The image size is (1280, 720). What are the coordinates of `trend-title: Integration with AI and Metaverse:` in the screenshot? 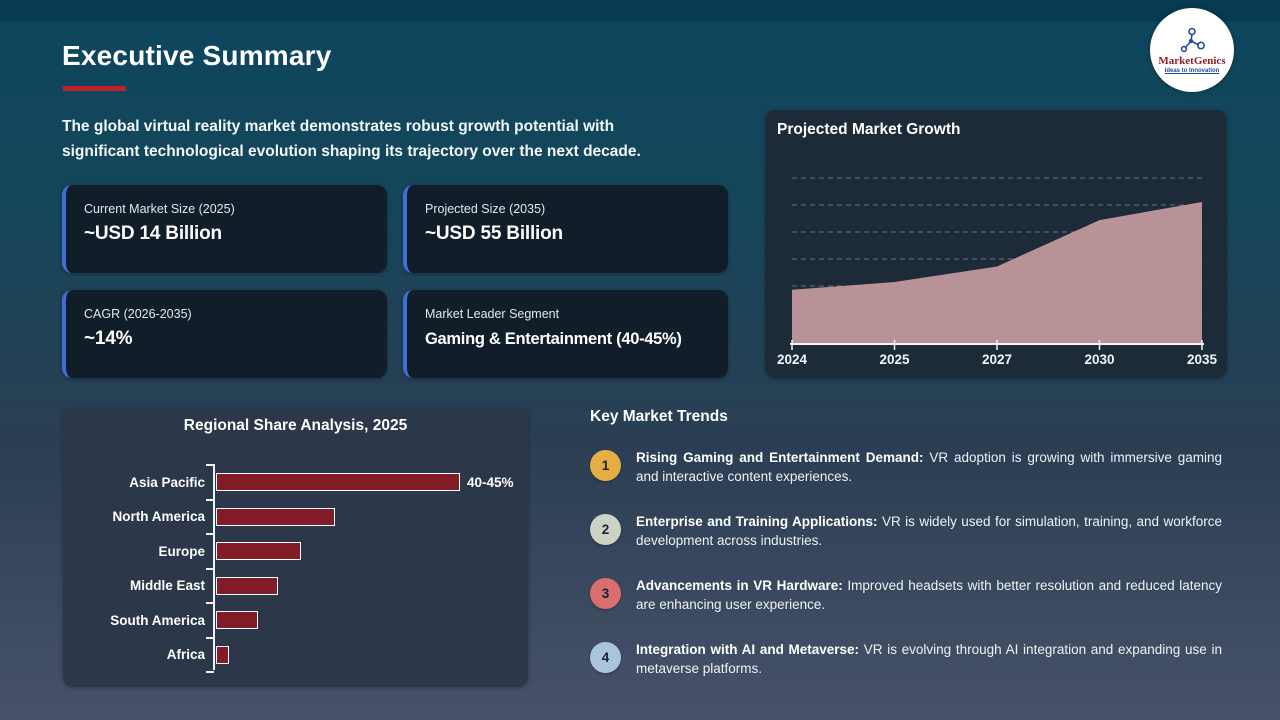 It's located at (748, 649).